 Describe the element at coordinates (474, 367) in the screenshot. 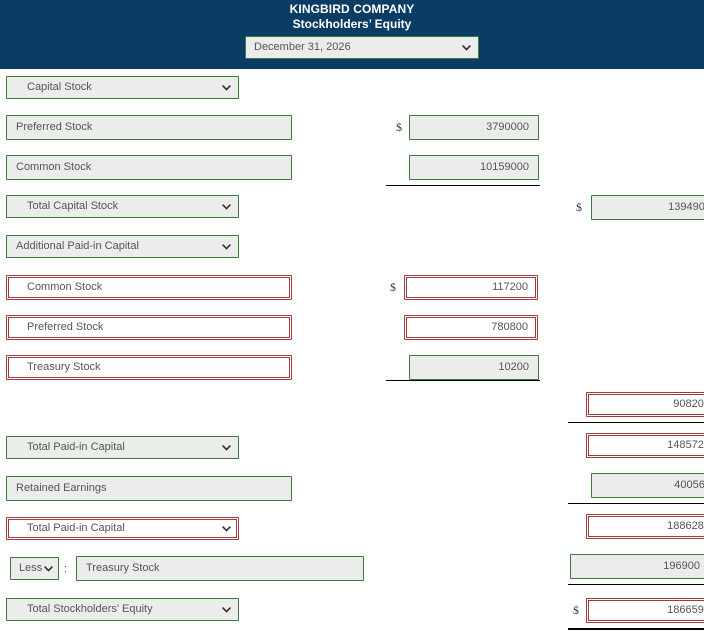

I see `apic-treasury-stock-amount-input: 10200` at that location.